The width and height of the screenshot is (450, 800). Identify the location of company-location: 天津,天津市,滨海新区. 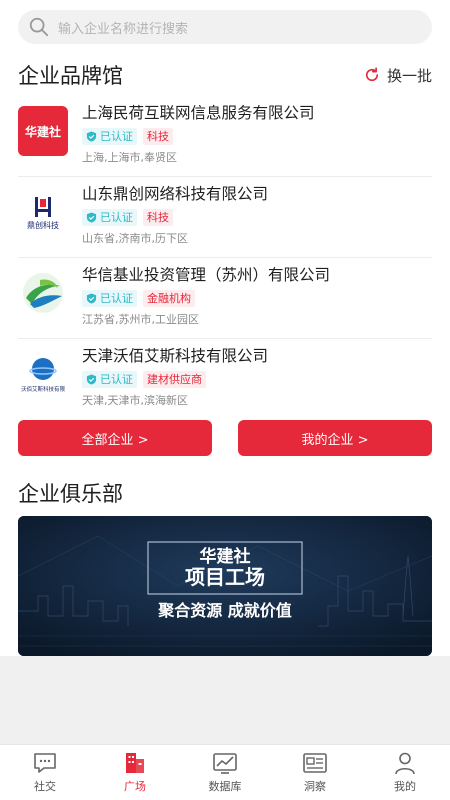
(135, 400).